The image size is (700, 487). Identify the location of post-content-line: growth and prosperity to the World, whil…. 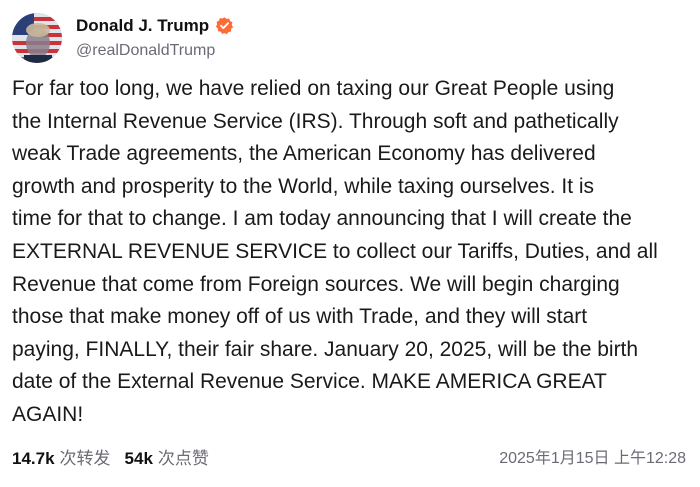
(303, 186).